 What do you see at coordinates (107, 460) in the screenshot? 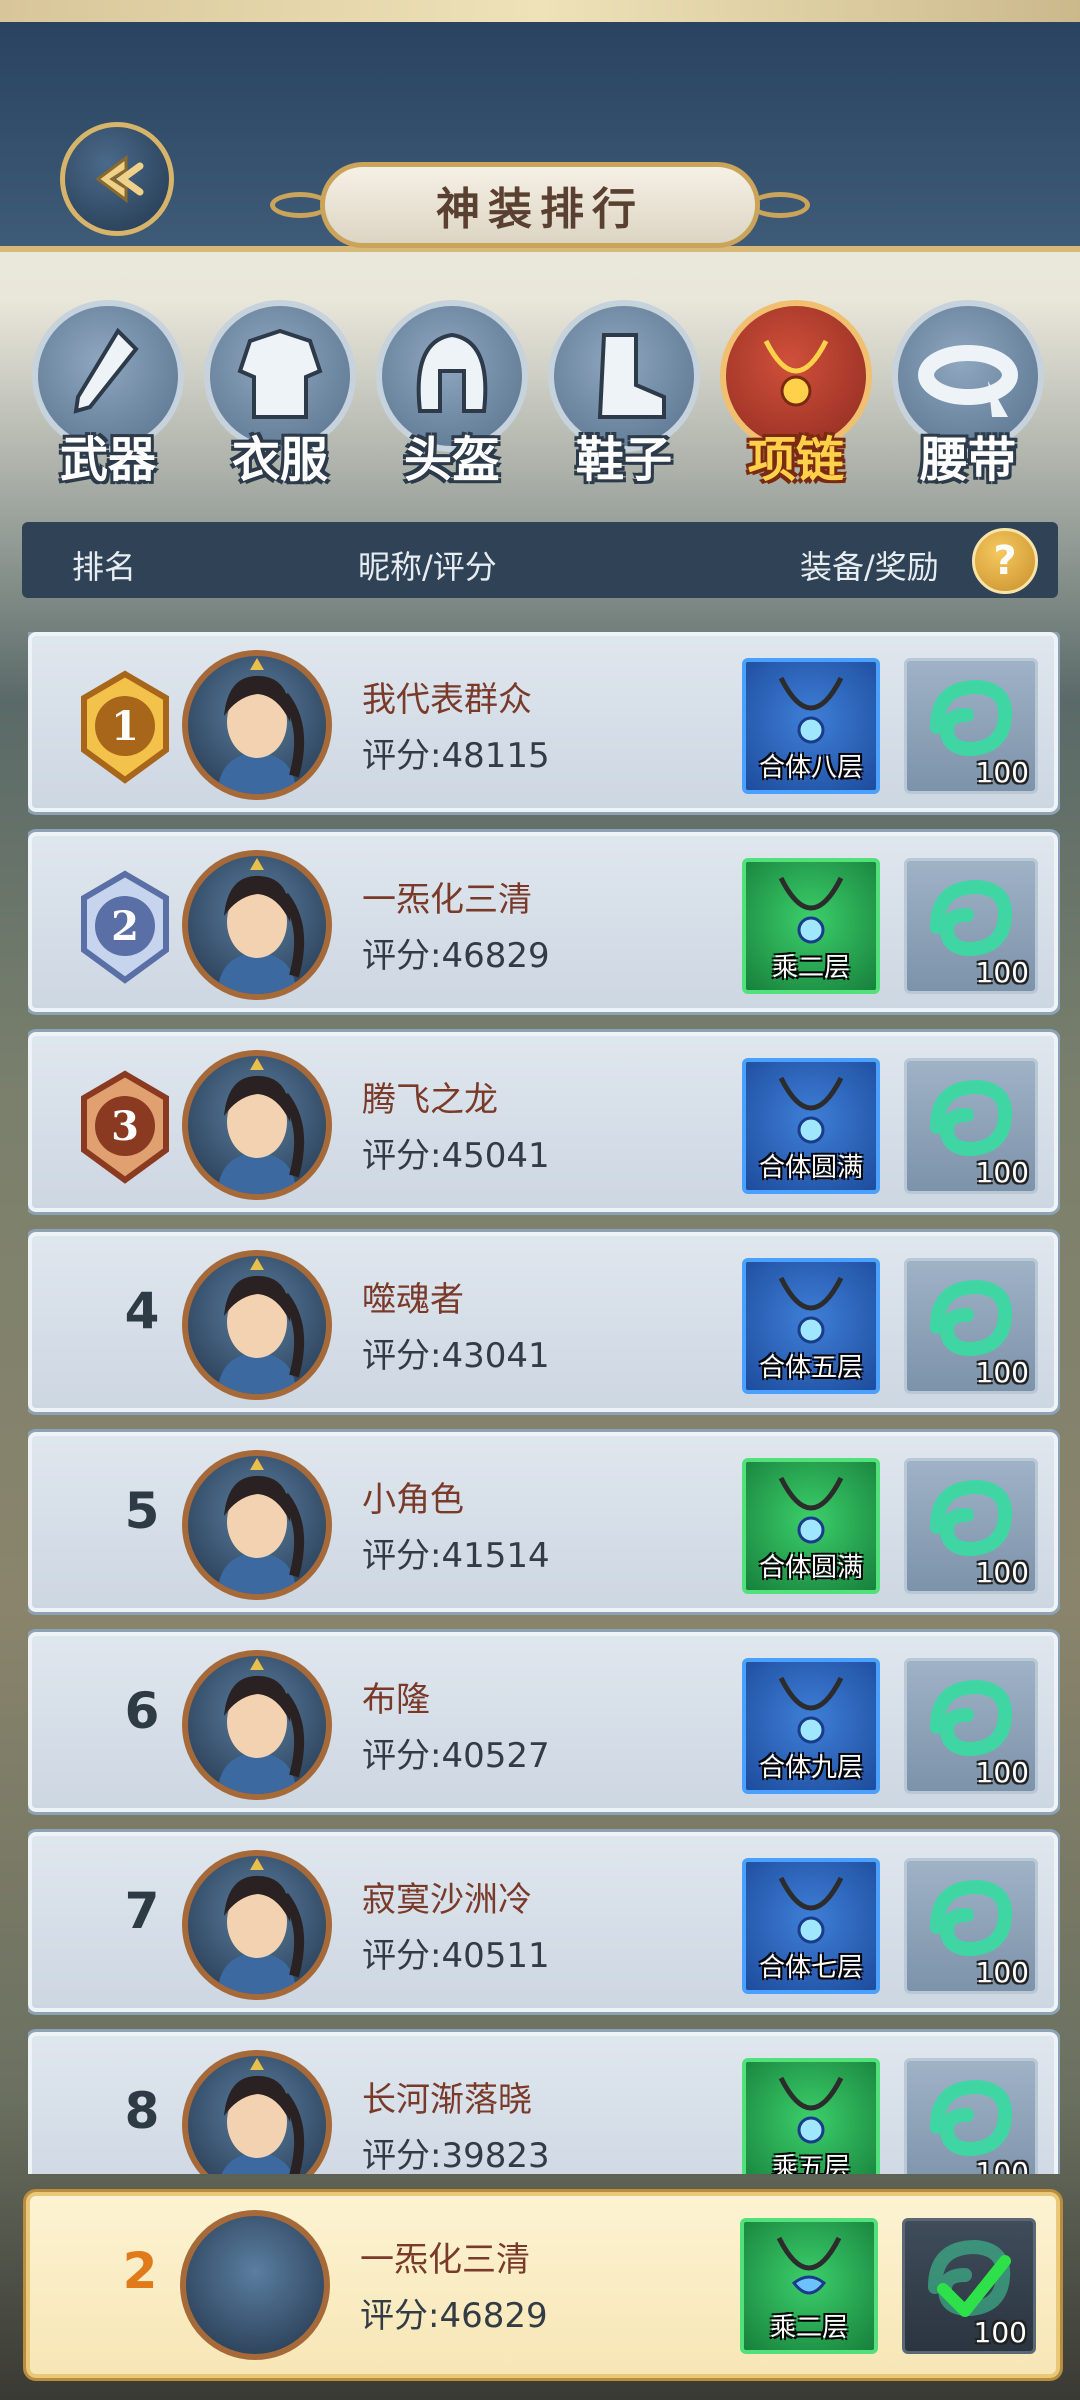
I see `tab-label: 武器` at bounding box center [107, 460].